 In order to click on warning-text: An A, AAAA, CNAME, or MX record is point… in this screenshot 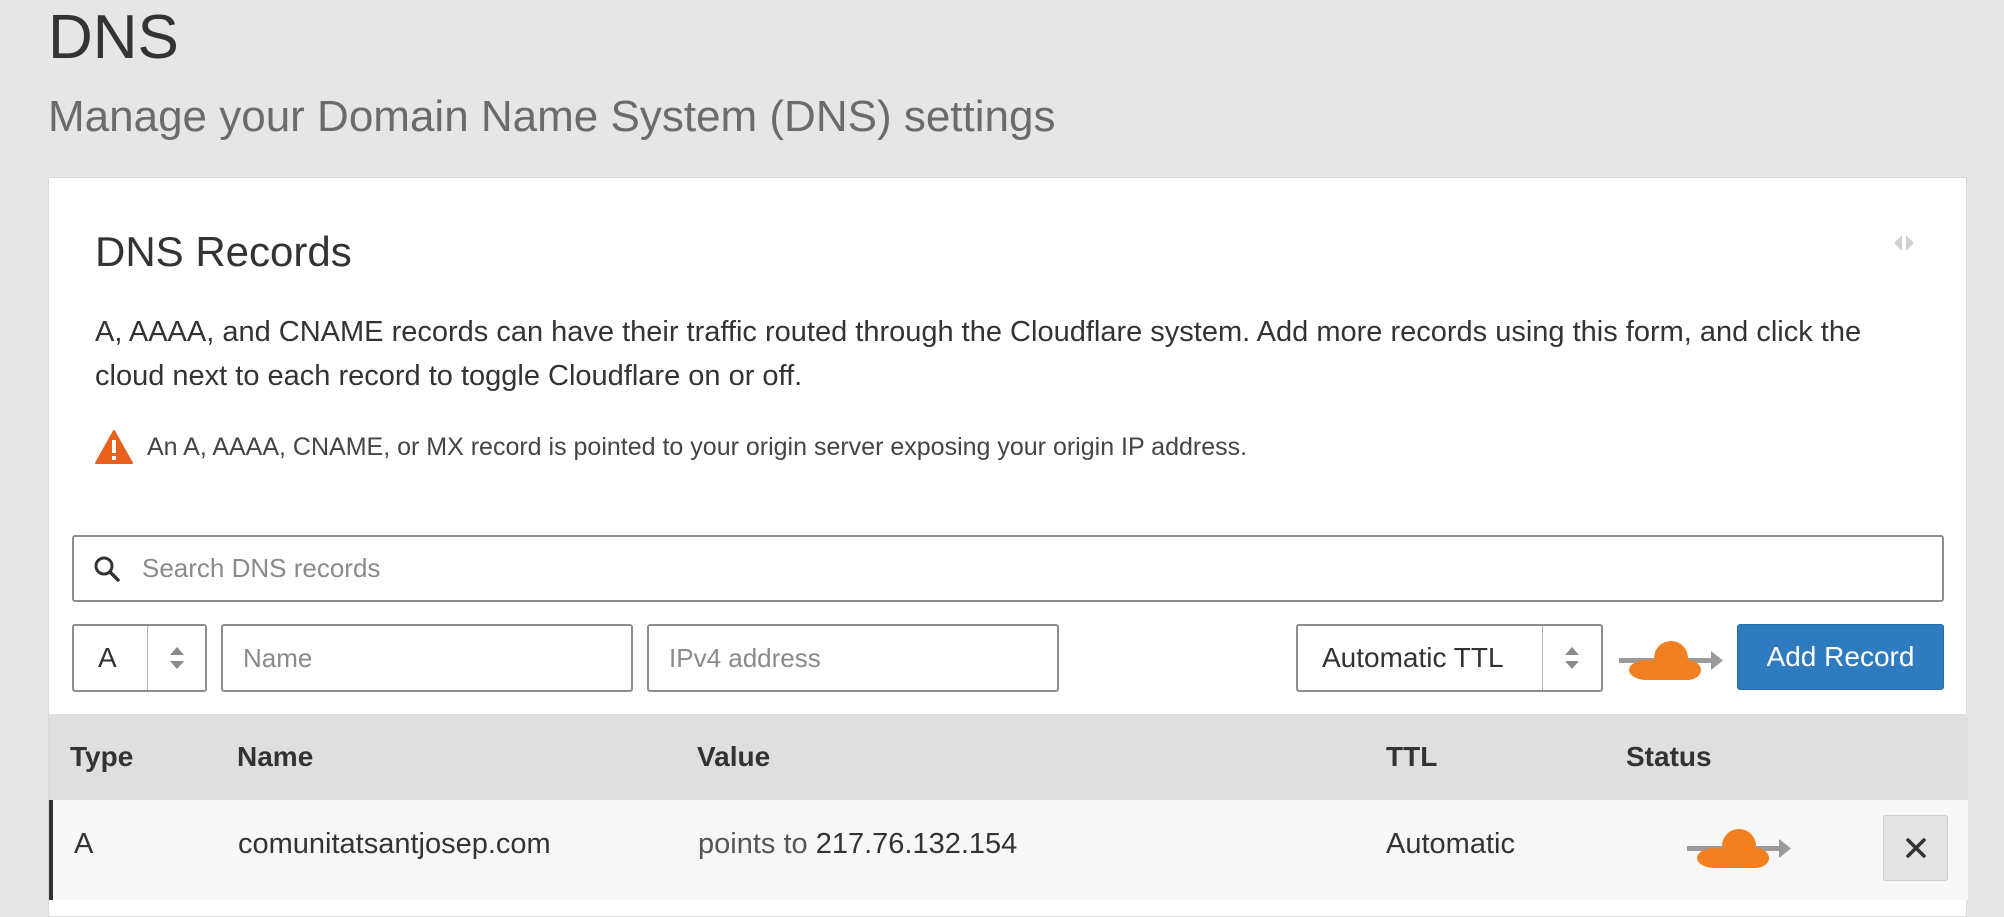, I will do `click(697, 446)`.